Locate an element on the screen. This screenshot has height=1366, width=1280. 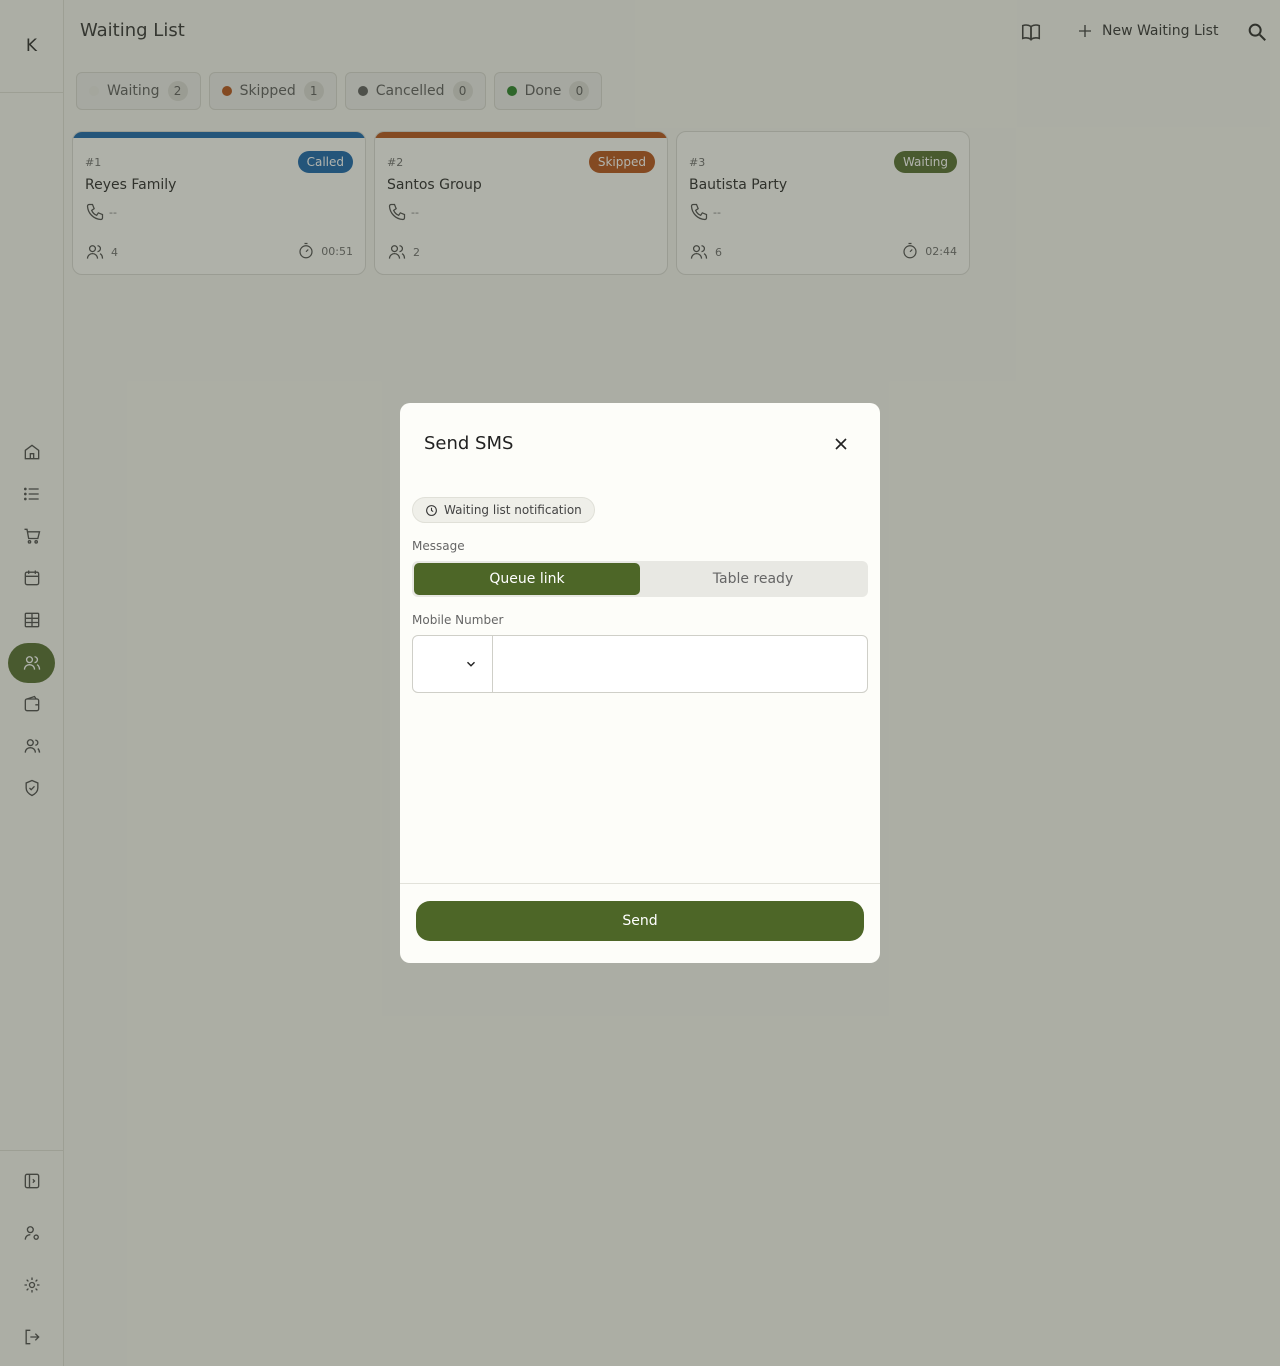
notification-type-chip: Waiting list notification is located at coordinates (503, 510).